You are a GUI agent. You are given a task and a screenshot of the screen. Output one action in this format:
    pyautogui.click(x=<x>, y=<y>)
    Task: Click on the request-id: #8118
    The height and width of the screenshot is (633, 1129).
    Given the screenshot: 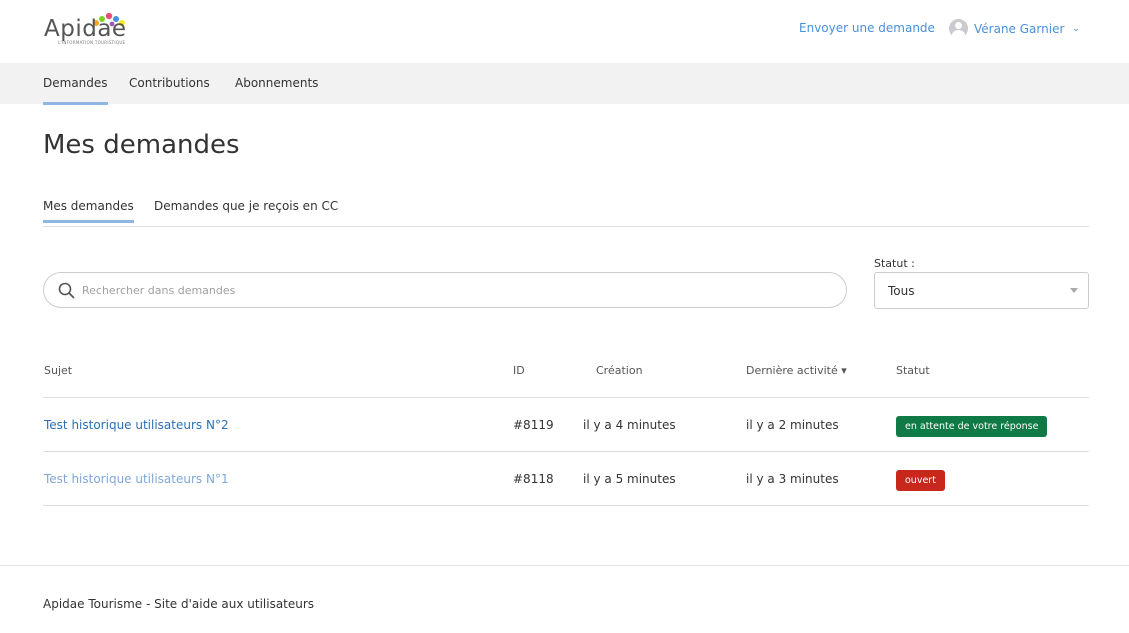 What is the action you would take?
    pyautogui.click(x=533, y=479)
    